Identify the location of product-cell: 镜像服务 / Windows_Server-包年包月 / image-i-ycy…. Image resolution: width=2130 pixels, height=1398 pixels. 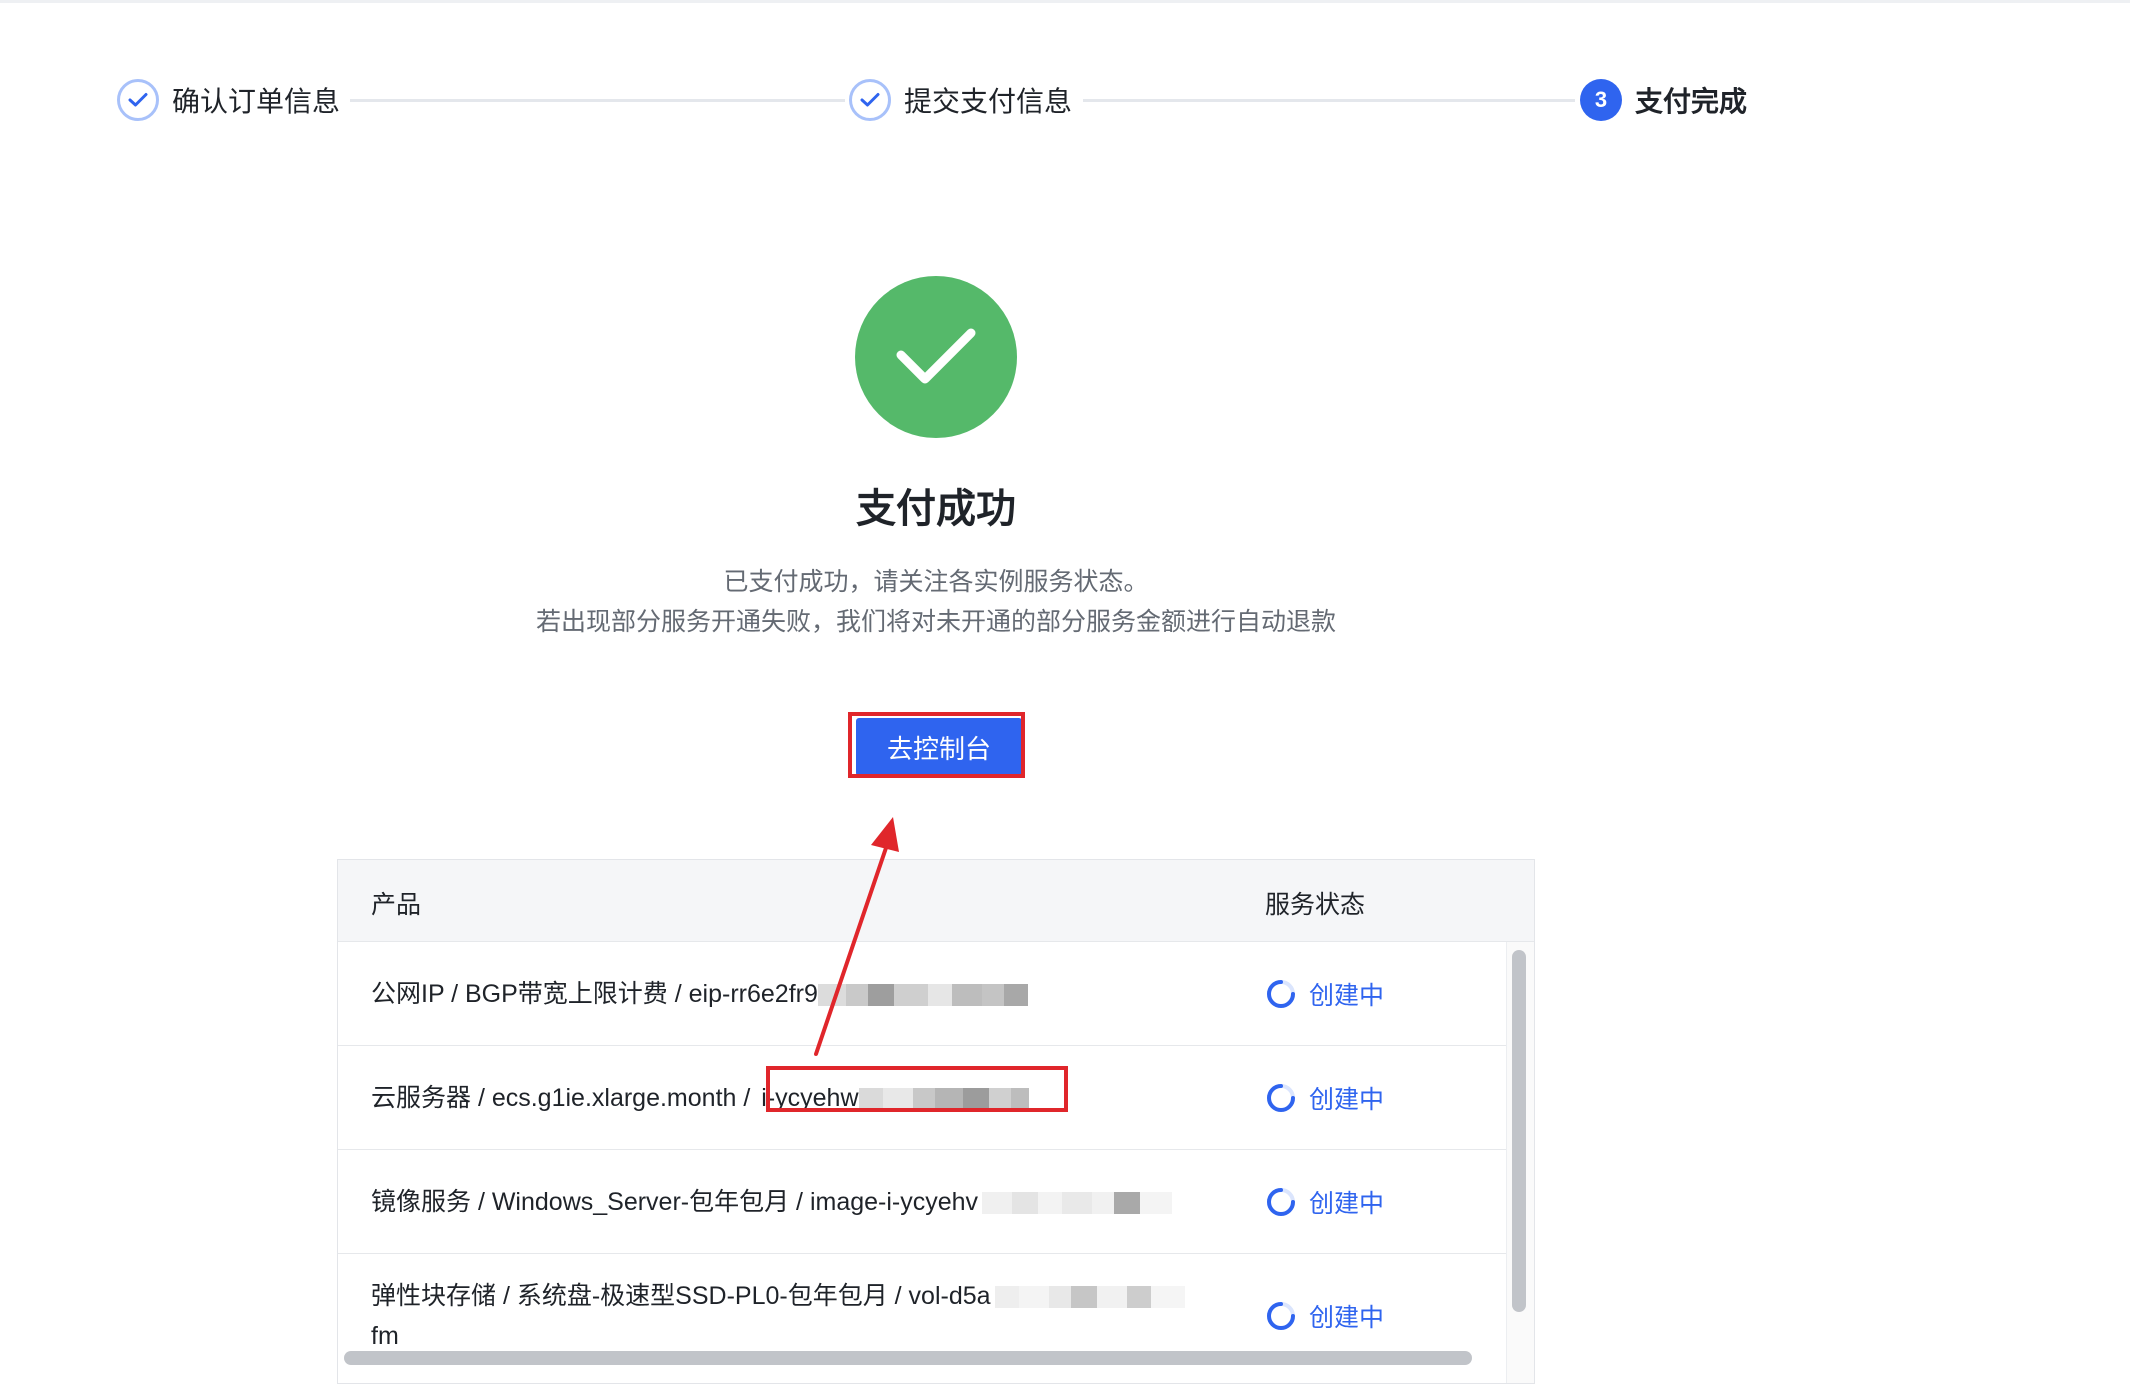
(772, 1202).